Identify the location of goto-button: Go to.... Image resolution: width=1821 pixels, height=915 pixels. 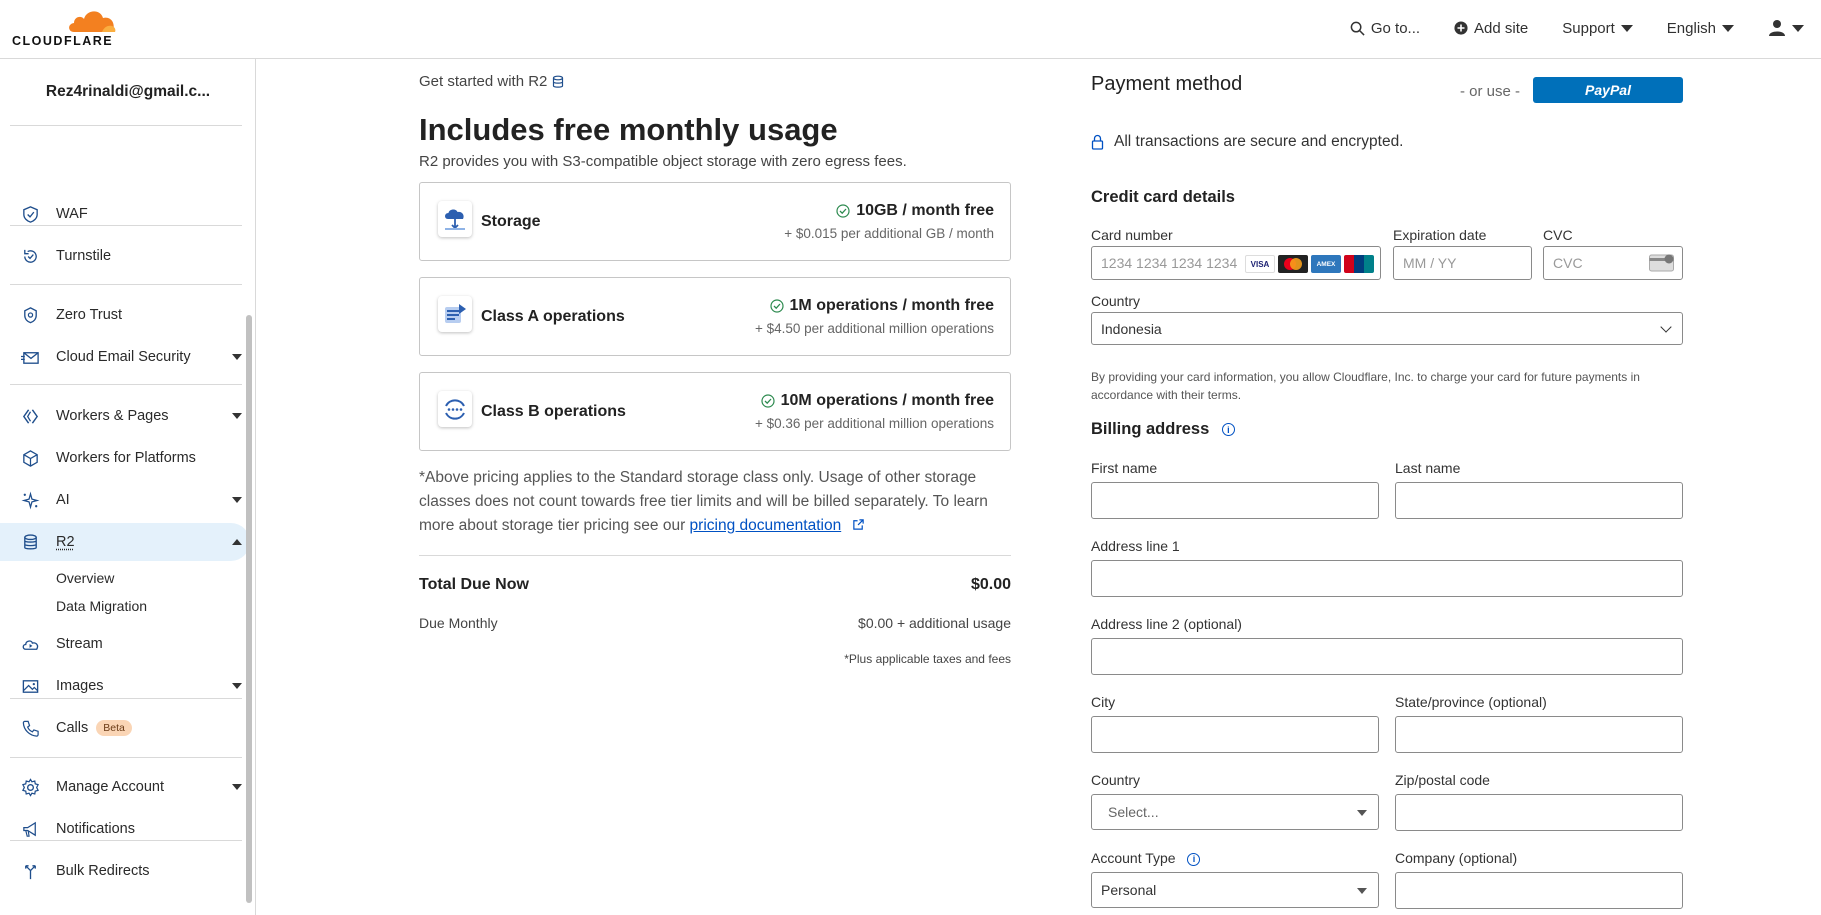
(1385, 28).